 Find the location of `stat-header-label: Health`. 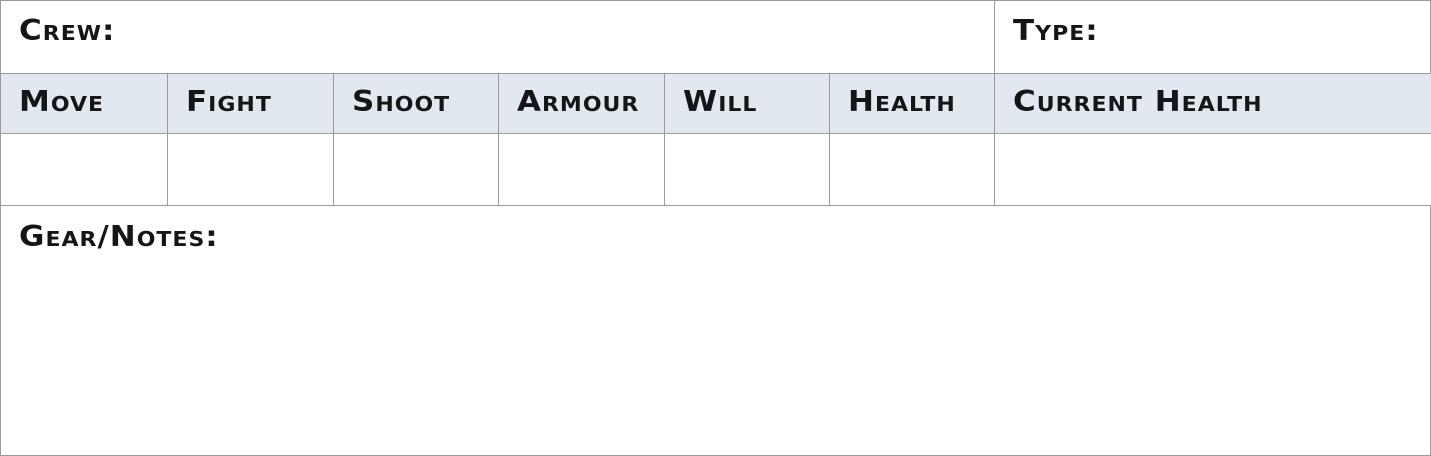

stat-header-label: Health is located at coordinates (902, 102).